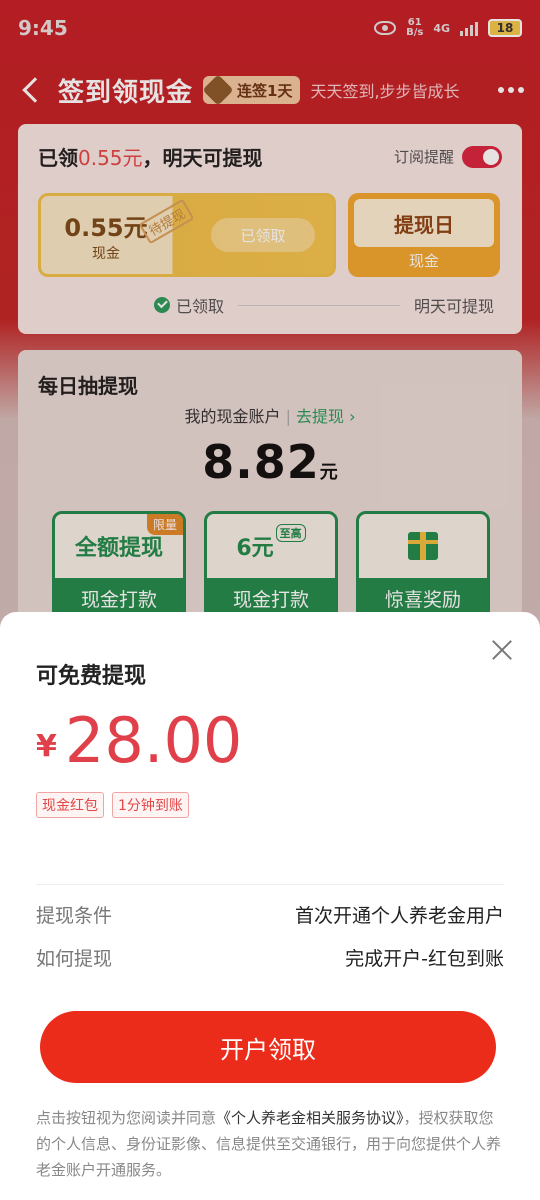 The image size is (540, 1200). What do you see at coordinates (270, 957) in the screenshot?
I see `info-row-how: 如何提现 完成开户-红包到账` at bounding box center [270, 957].